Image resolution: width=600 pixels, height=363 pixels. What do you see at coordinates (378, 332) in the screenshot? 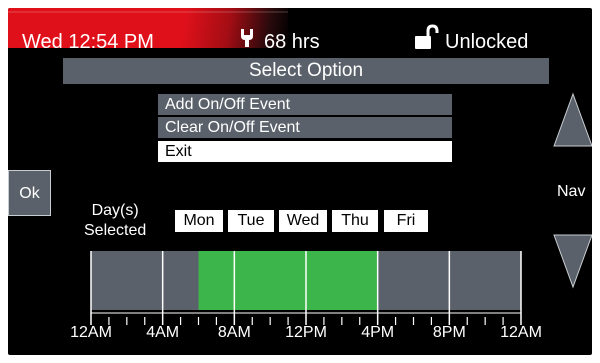
I see `tick-label-4pm: 4PM` at bounding box center [378, 332].